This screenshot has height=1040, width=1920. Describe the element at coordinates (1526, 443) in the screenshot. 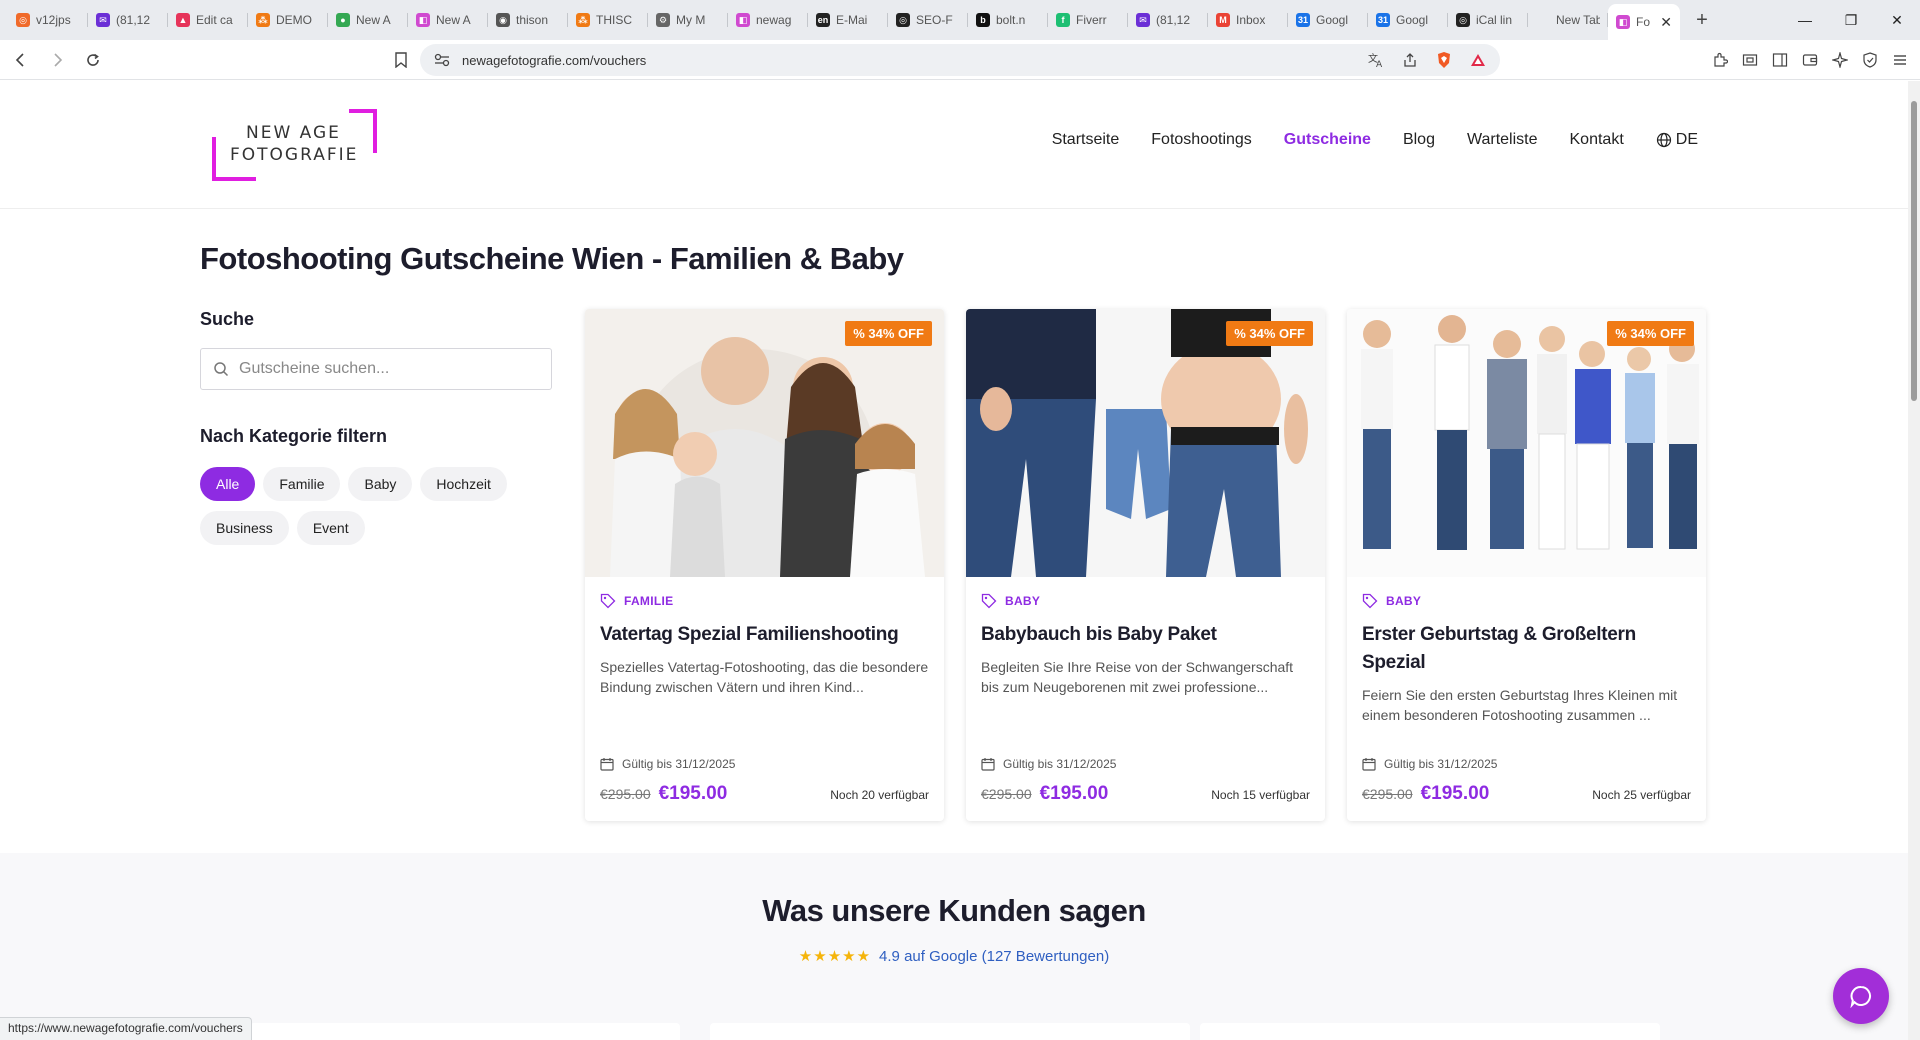

I see `voucher-image-group: % 34% OFF` at that location.